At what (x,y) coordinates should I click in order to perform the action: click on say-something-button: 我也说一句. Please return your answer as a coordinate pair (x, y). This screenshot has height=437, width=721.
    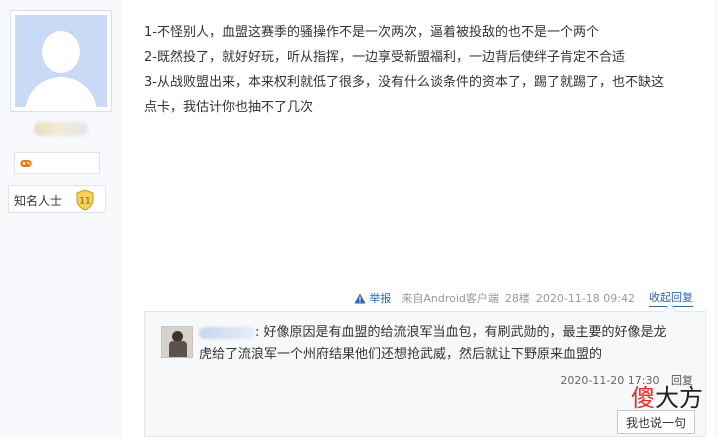
    Looking at the image, I should click on (656, 422).